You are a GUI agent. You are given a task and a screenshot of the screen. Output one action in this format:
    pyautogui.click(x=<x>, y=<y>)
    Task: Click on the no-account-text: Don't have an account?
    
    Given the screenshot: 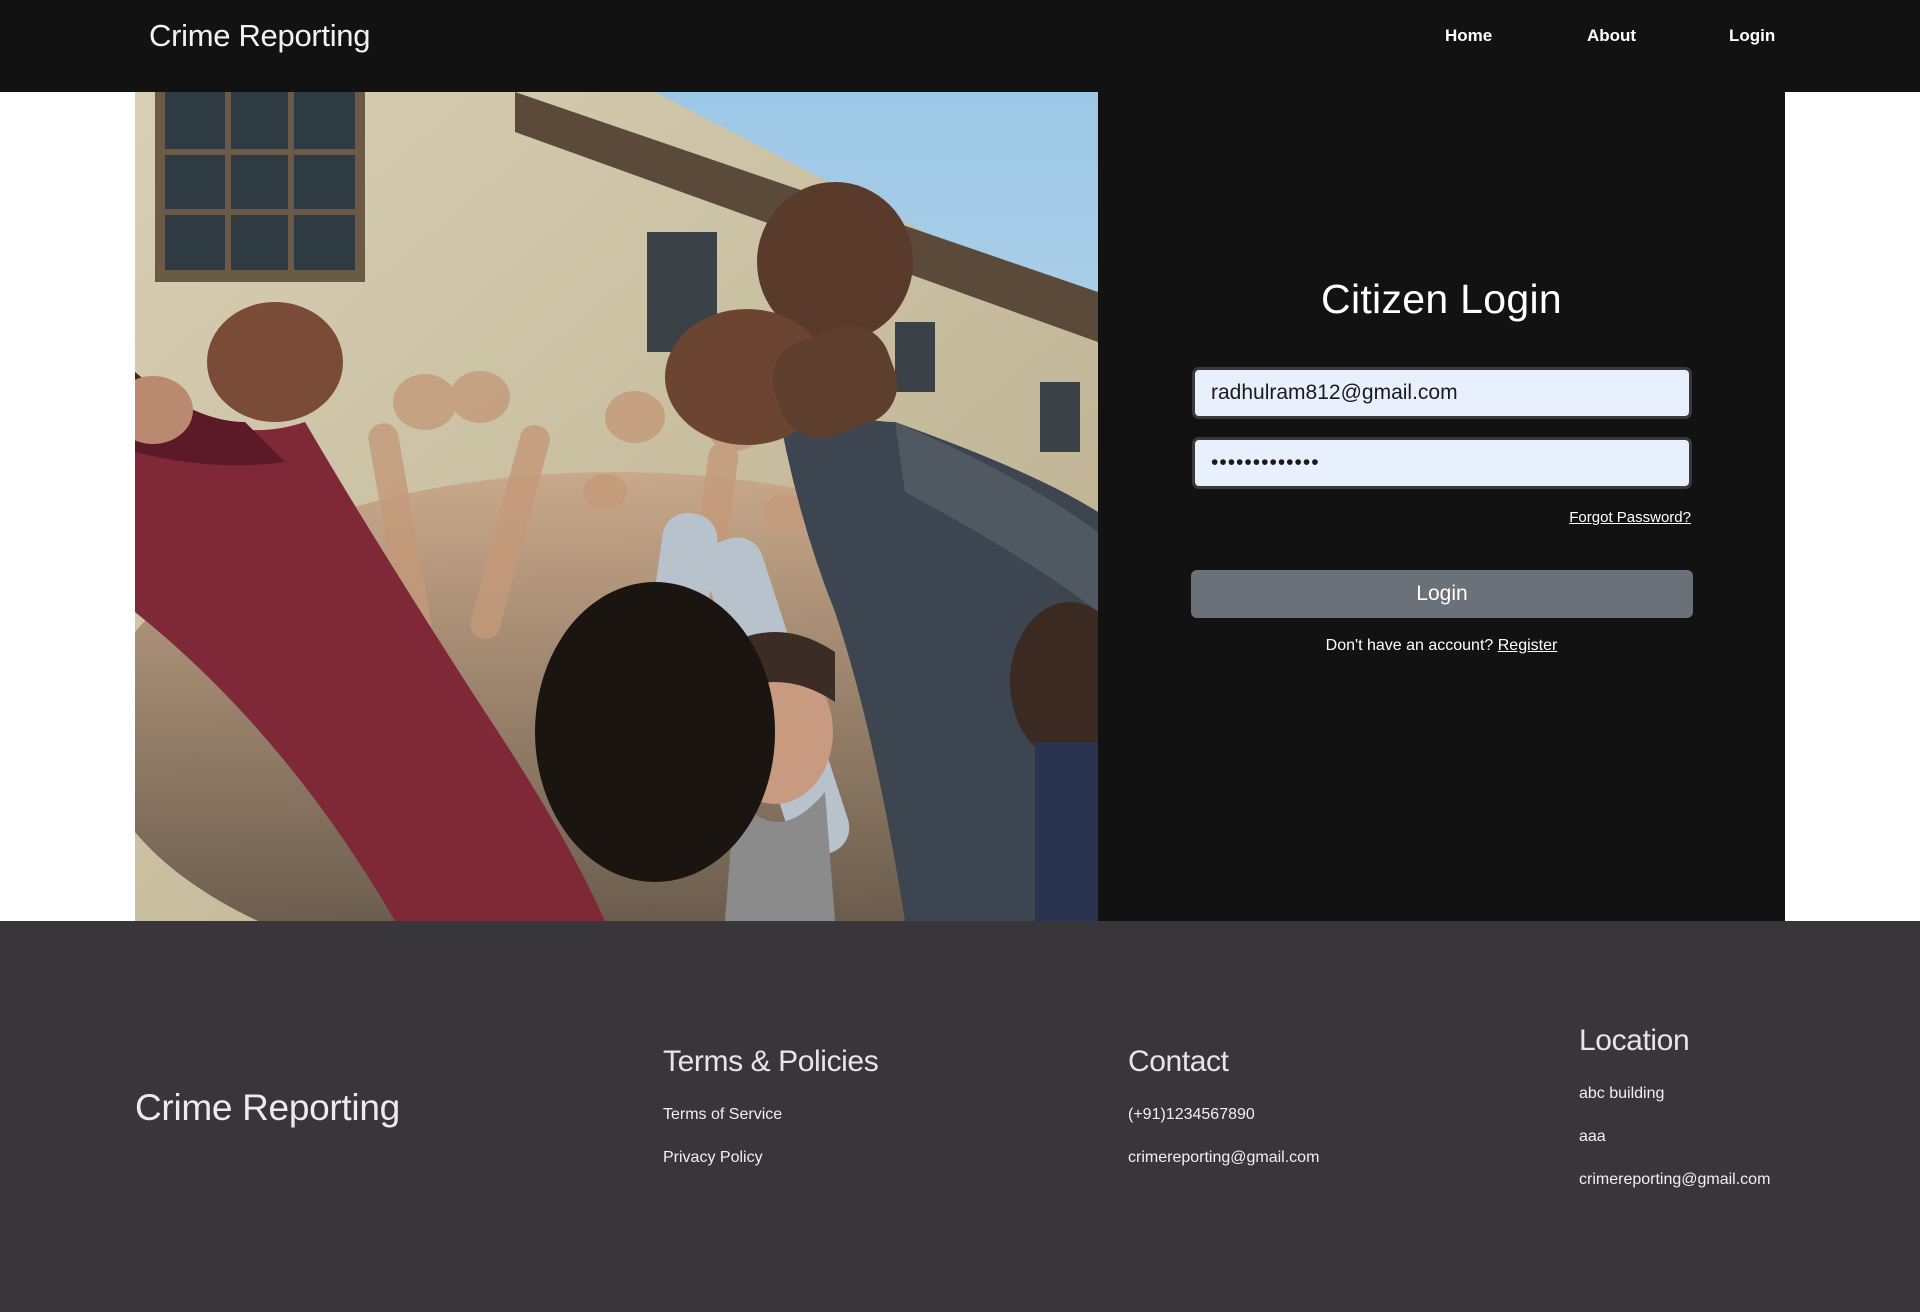 What is the action you would take?
    pyautogui.click(x=1409, y=645)
    